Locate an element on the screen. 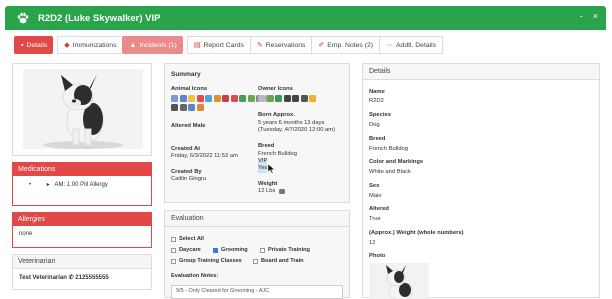 The width and height of the screenshot is (612, 299). details-pet-photo is located at coordinates (399, 281).